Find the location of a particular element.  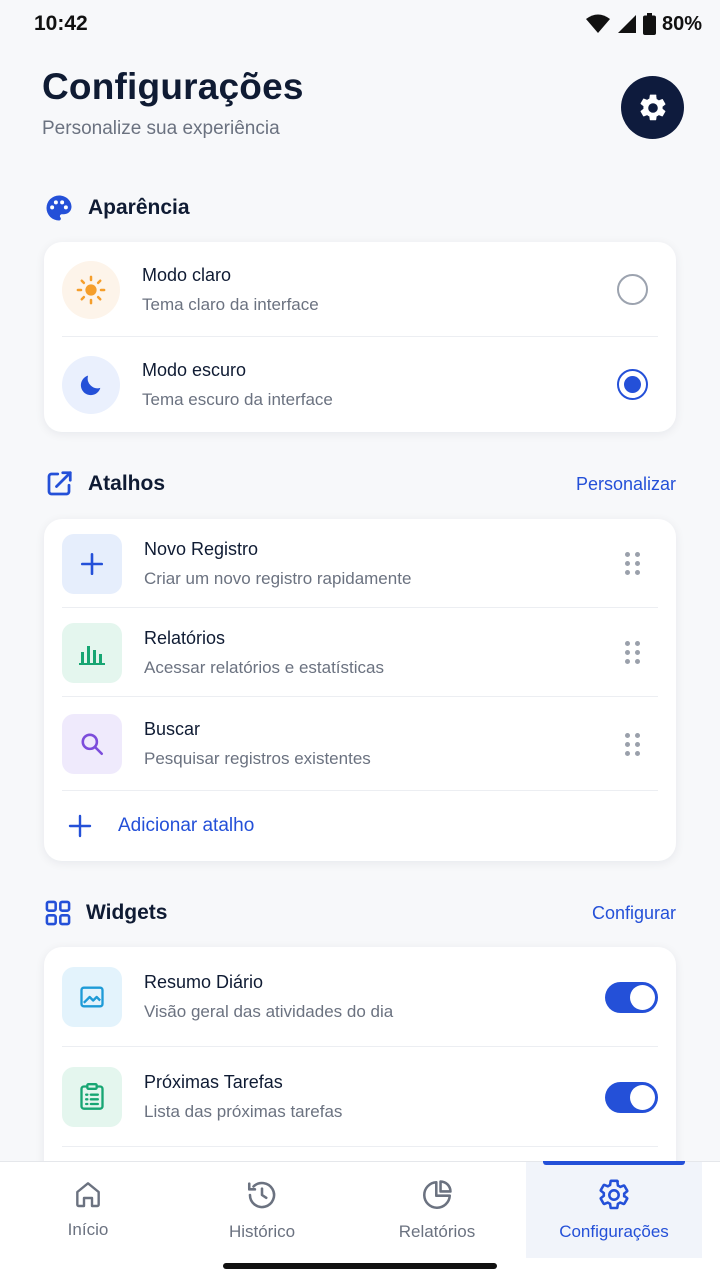

plus-icon-wrap is located at coordinates (92, 563).